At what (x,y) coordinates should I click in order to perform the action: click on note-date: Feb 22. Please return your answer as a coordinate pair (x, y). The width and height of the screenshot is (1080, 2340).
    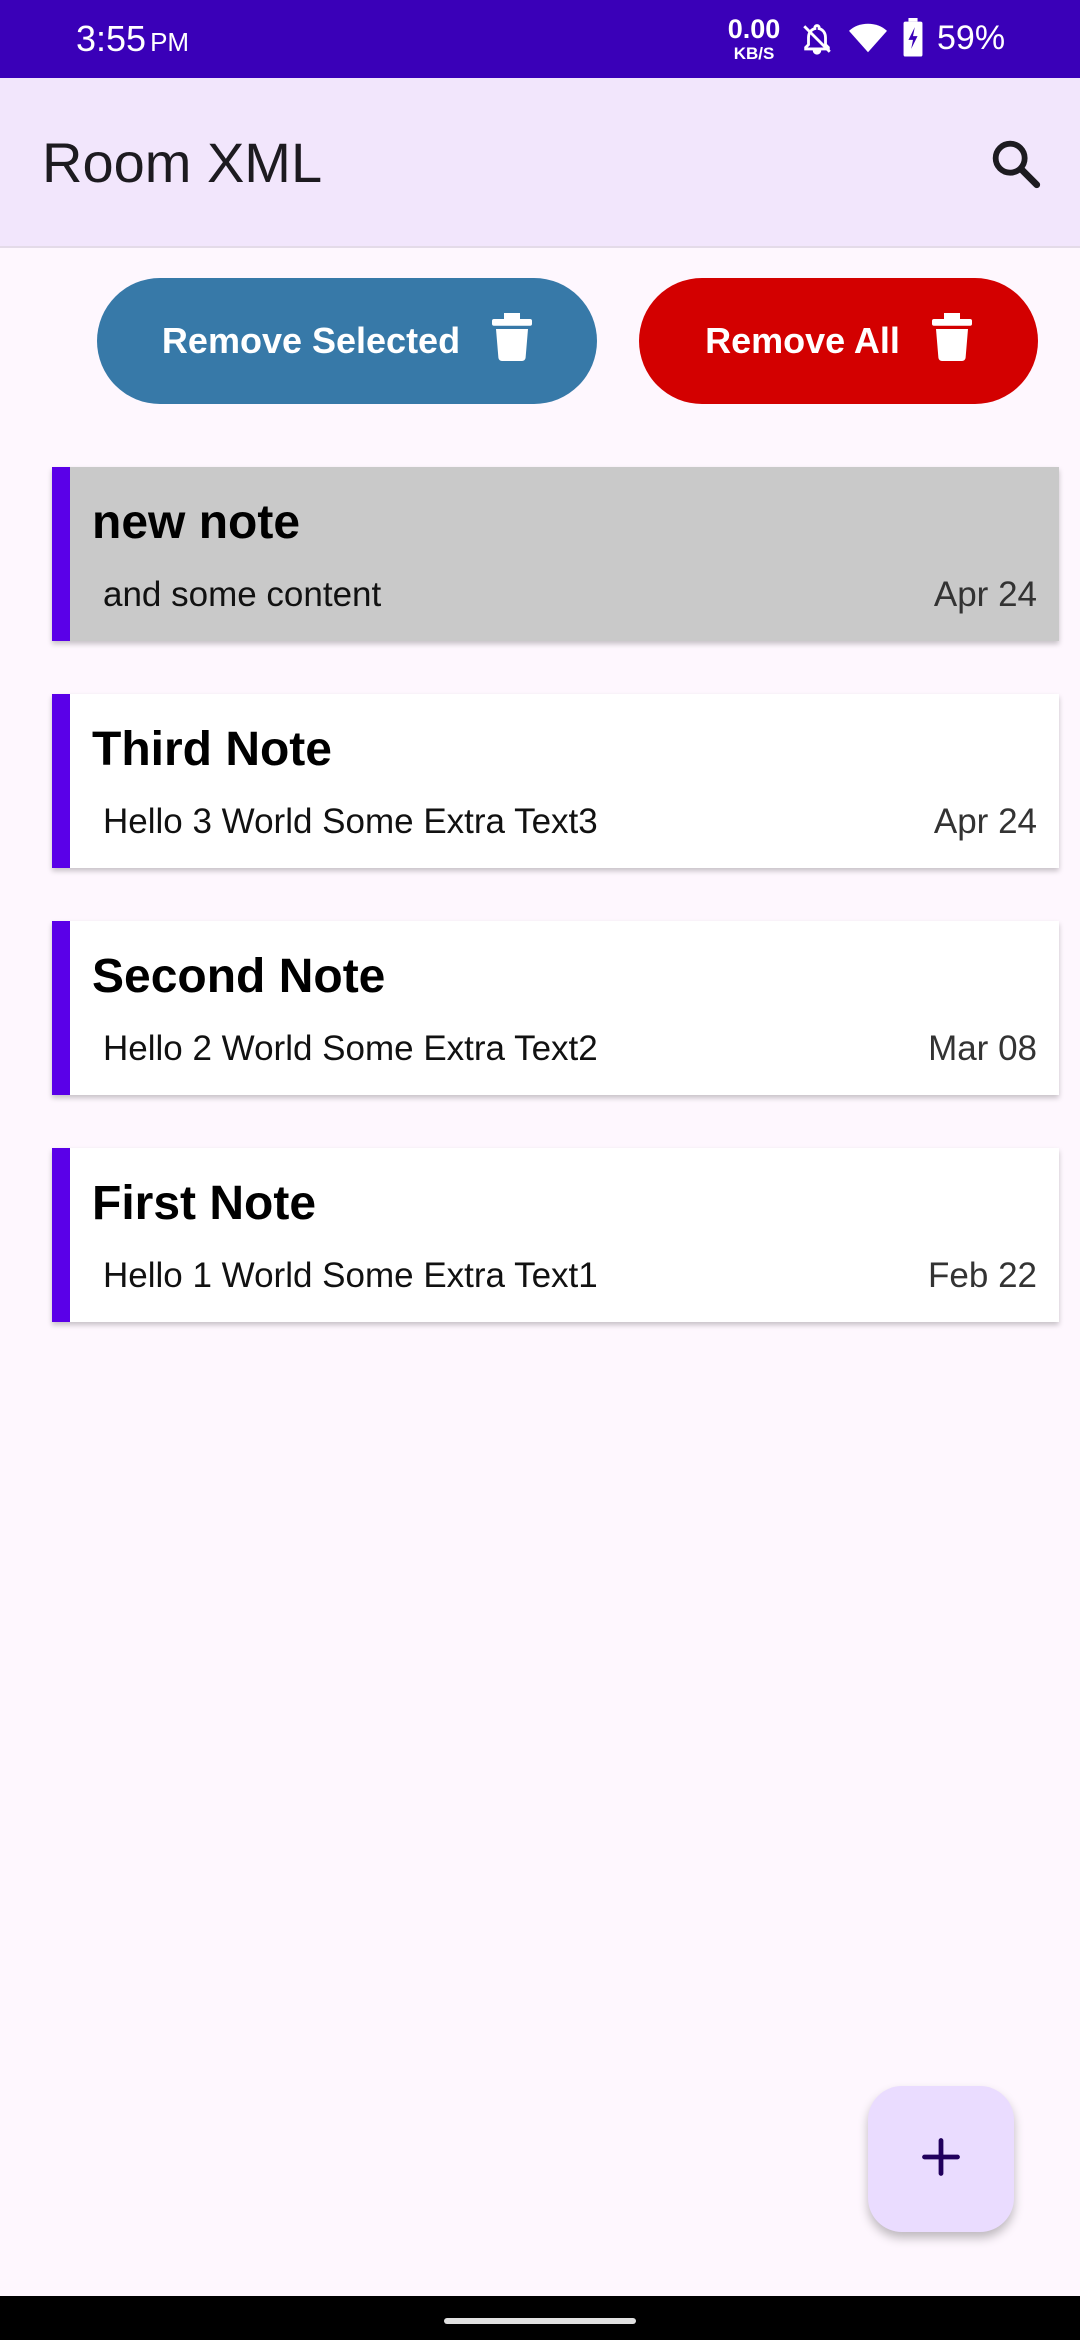
    Looking at the image, I should click on (982, 1275).